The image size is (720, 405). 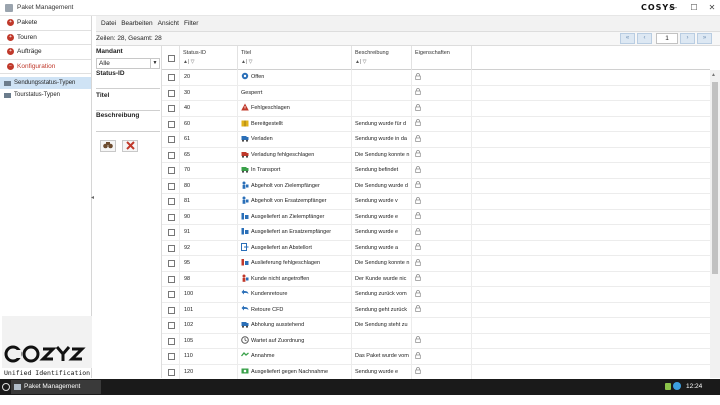 I want to click on select-all-checkbox, so click(x=171, y=58).